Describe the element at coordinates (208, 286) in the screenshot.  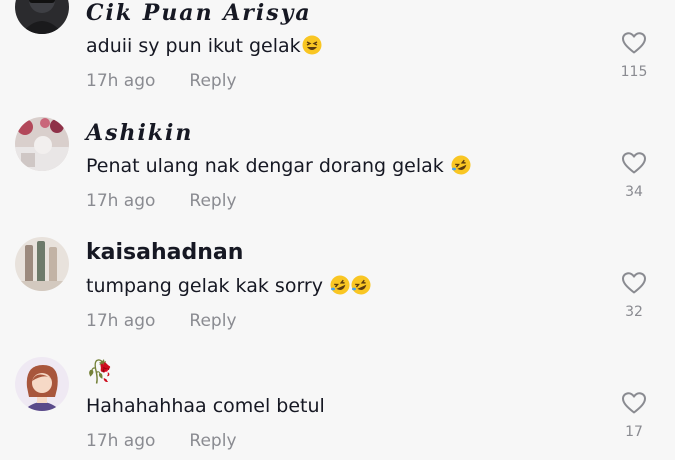
I see `comment-text-body: tumpang gelak kak sorry` at that location.